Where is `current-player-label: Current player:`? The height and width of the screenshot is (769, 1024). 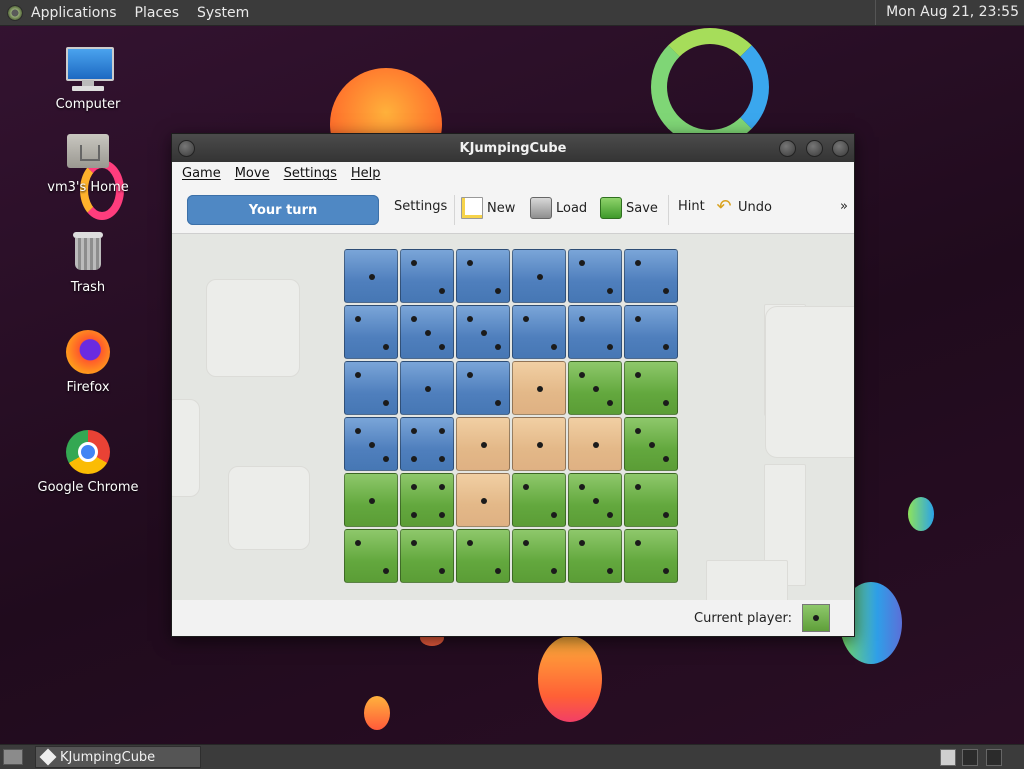
current-player-label: Current player: is located at coordinates (743, 618).